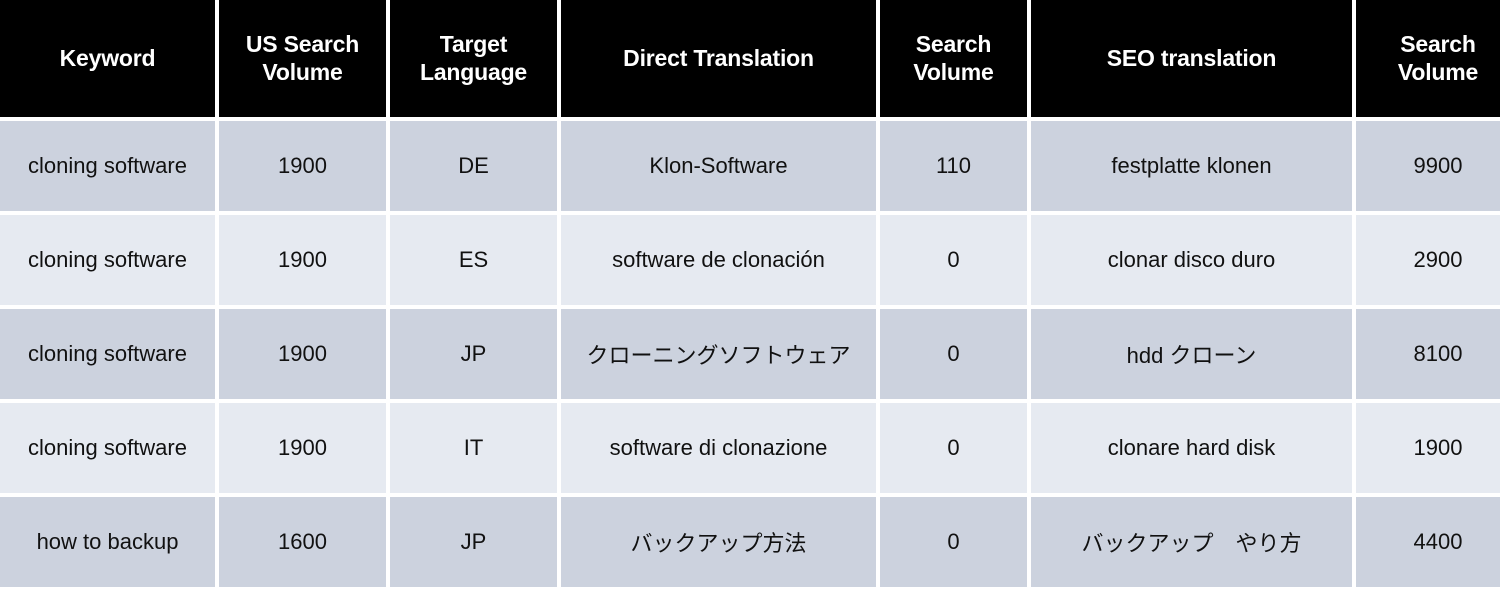  What do you see at coordinates (1428, 260) in the screenshot?
I see `cell-seo_volume: 2900` at bounding box center [1428, 260].